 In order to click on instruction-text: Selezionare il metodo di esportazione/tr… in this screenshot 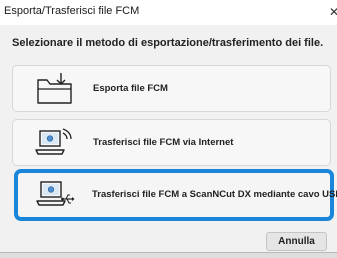, I will do `click(168, 43)`.